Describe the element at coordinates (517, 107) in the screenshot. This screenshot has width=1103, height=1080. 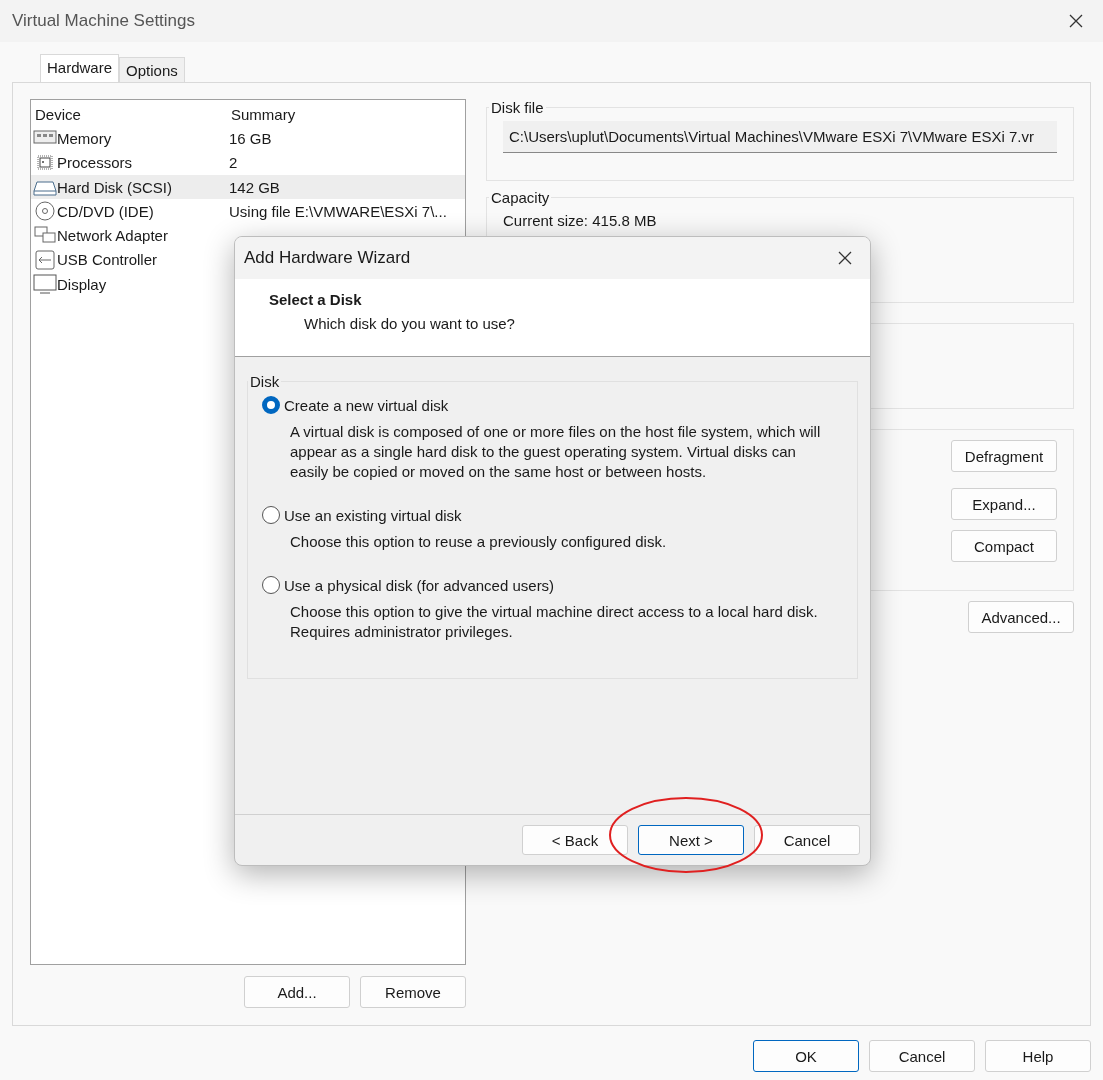
I see `group-label: Disk file` at that location.